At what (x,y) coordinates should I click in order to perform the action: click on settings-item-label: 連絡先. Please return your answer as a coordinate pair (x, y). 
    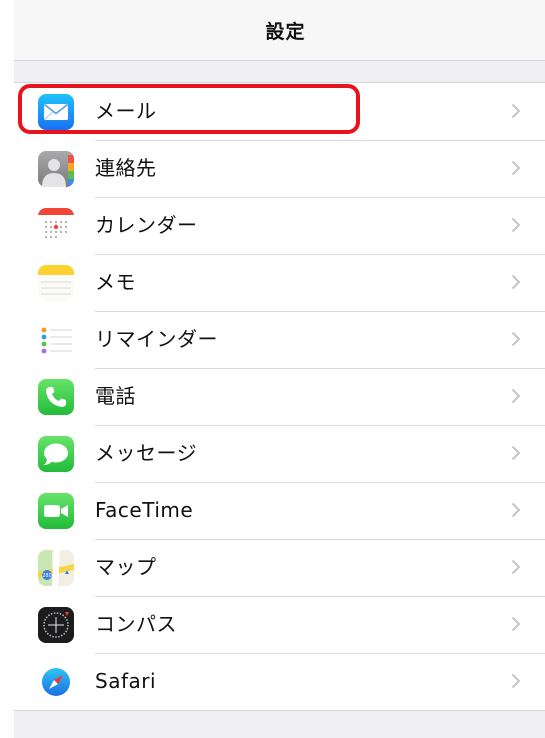
    Looking at the image, I should click on (126, 168).